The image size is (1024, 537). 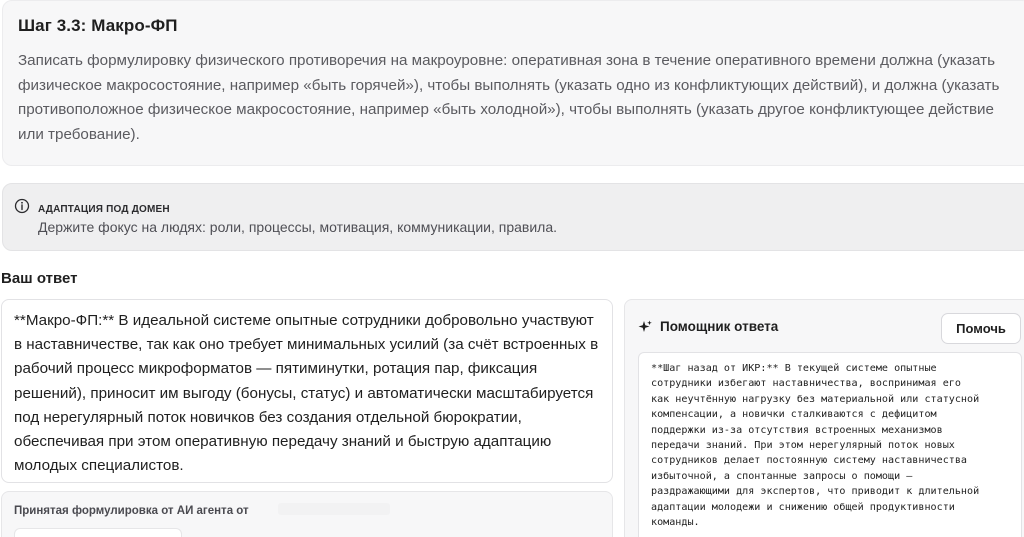 I want to click on sparkle-icon, so click(x=645, y=326).